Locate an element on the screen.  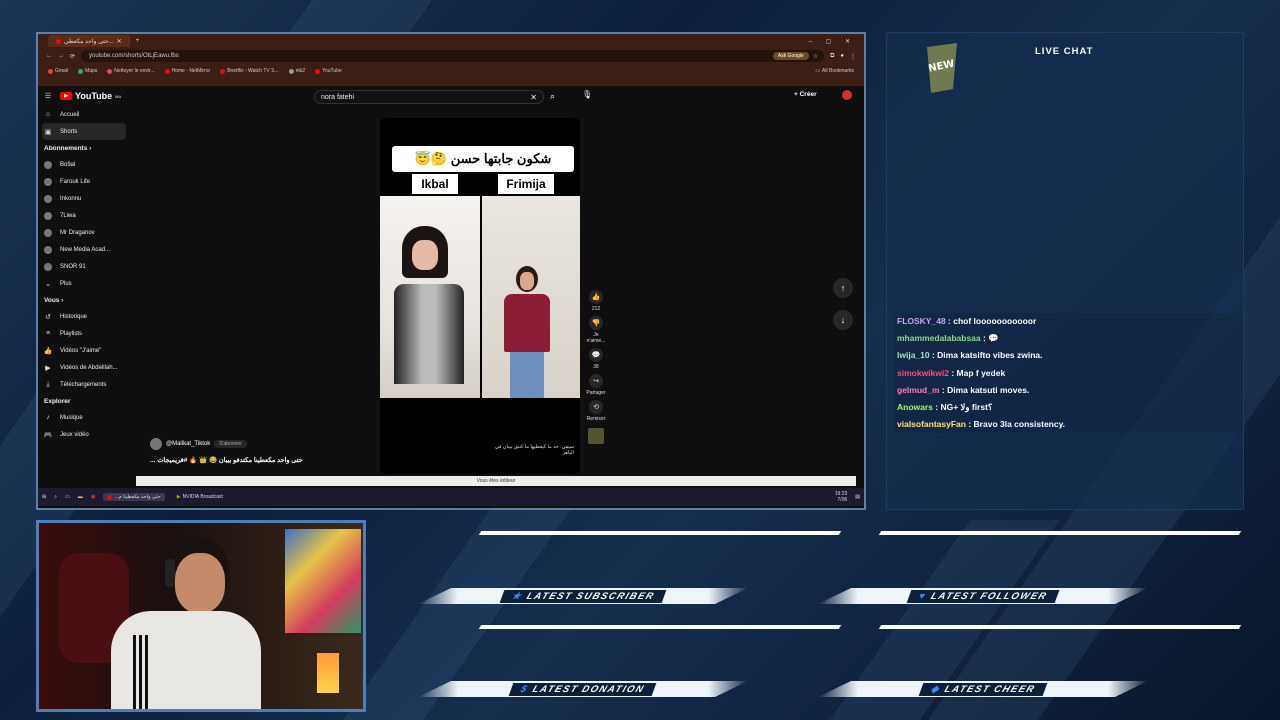
subscription-item: Bo9al is located at coordinates (84, 164).